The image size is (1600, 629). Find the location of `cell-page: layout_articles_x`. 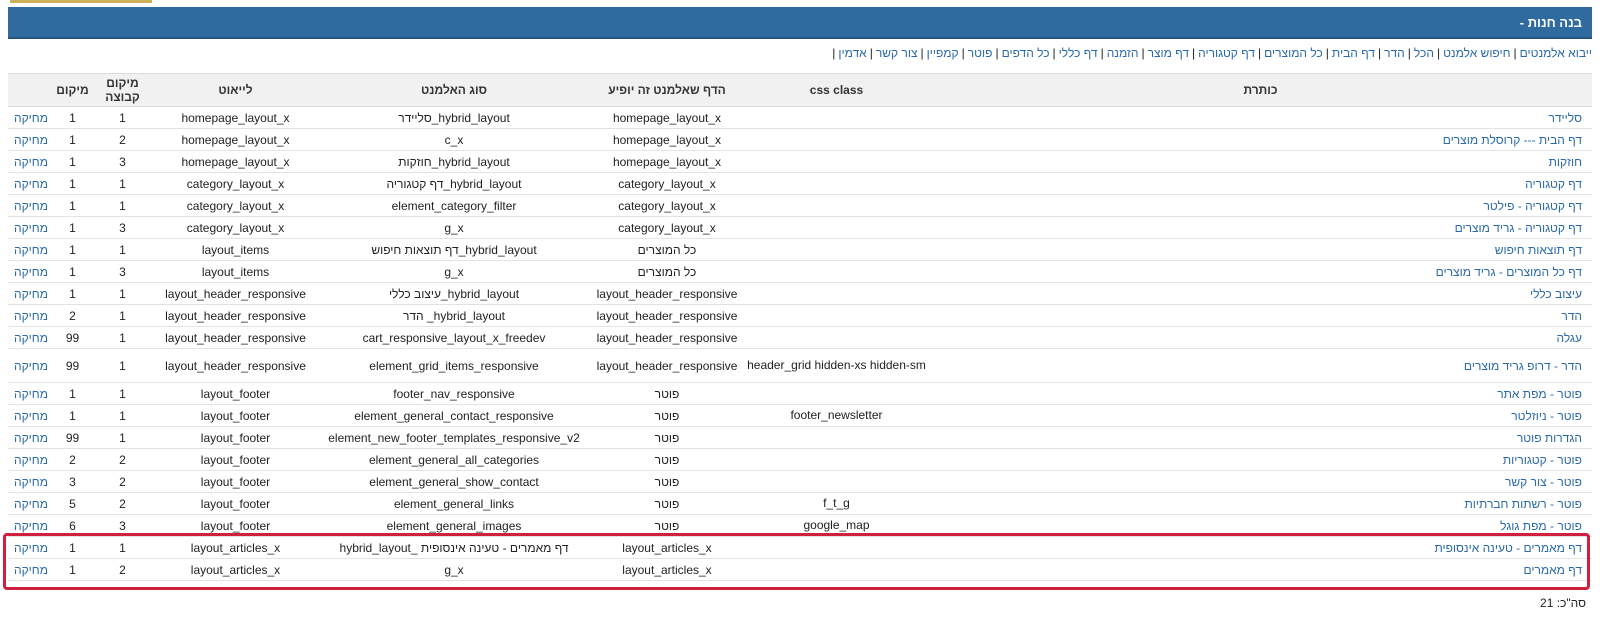

cell-page: layout_articles_x is located at coordinates (667, 547).